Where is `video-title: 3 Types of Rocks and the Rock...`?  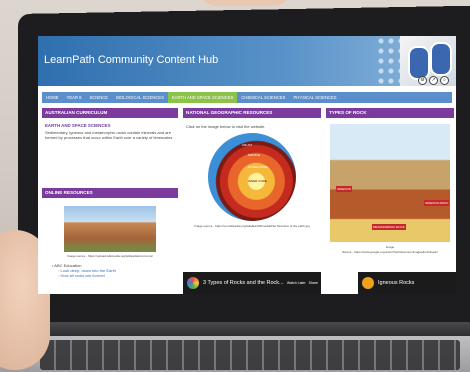
video-title: 3 Types of Rocks and the Rock... is located at coordinates (243, 283).